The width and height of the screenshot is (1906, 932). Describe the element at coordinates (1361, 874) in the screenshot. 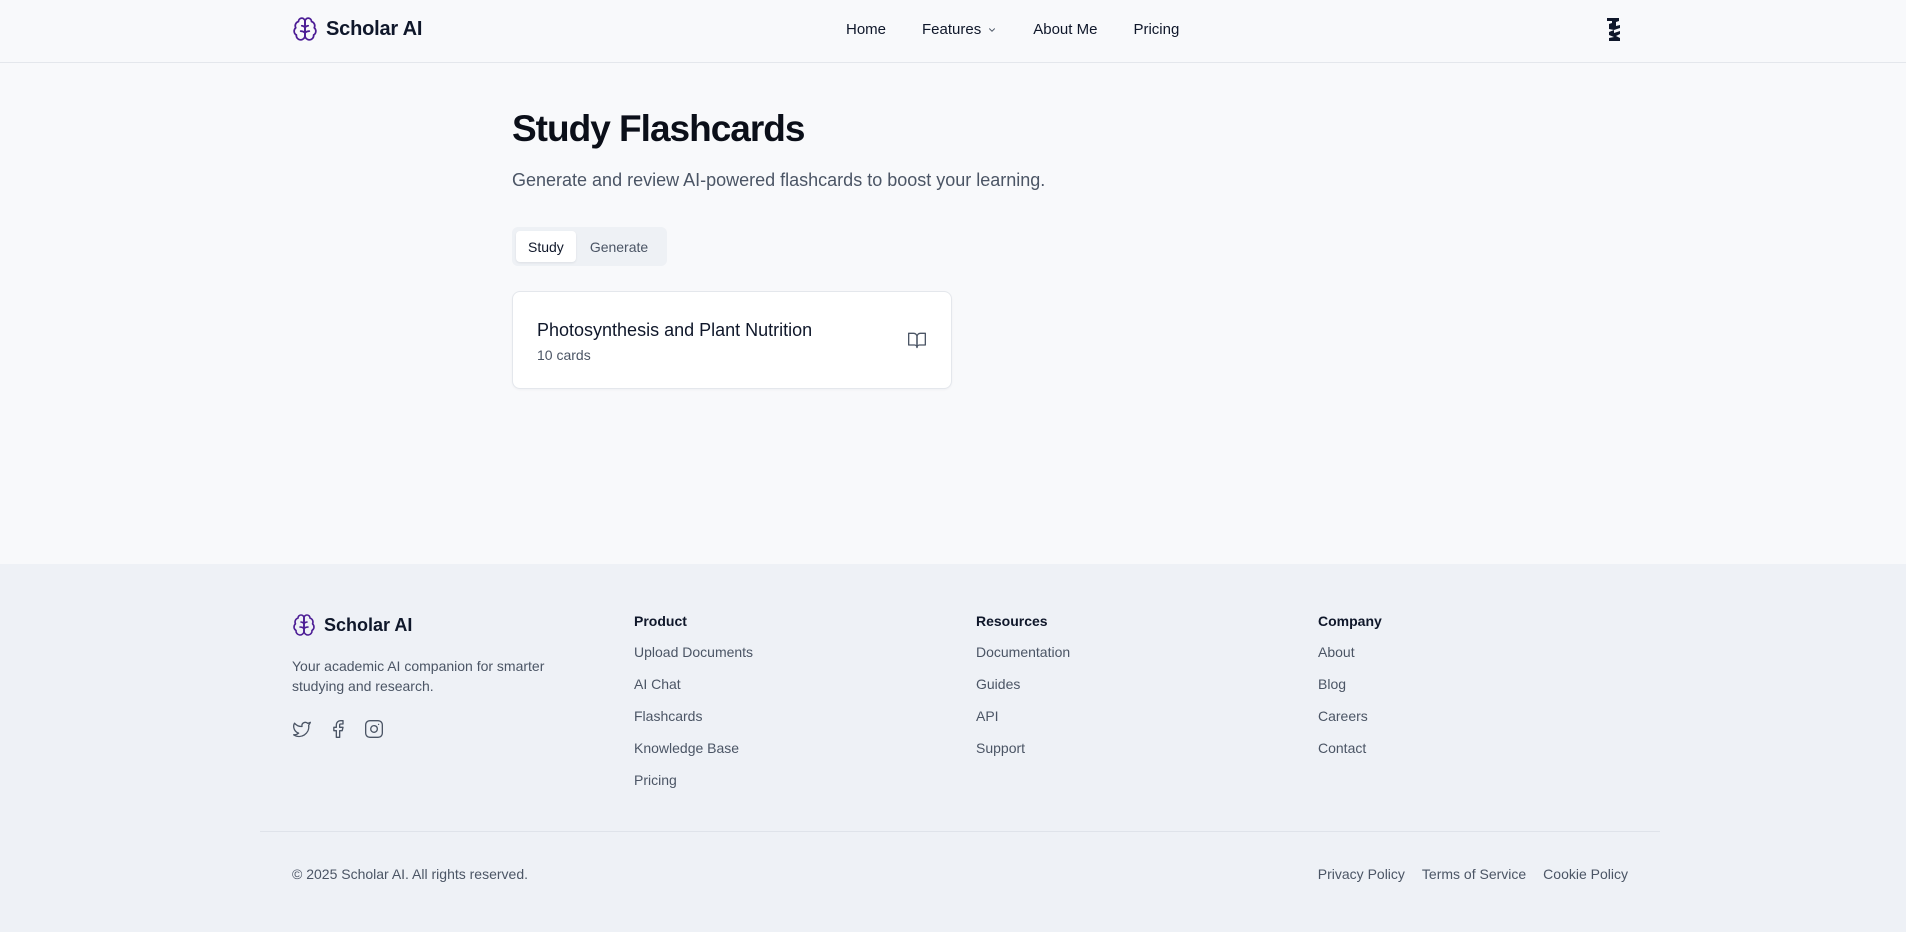

I see `privacy-policy-link: Privacy Policy` at that location.